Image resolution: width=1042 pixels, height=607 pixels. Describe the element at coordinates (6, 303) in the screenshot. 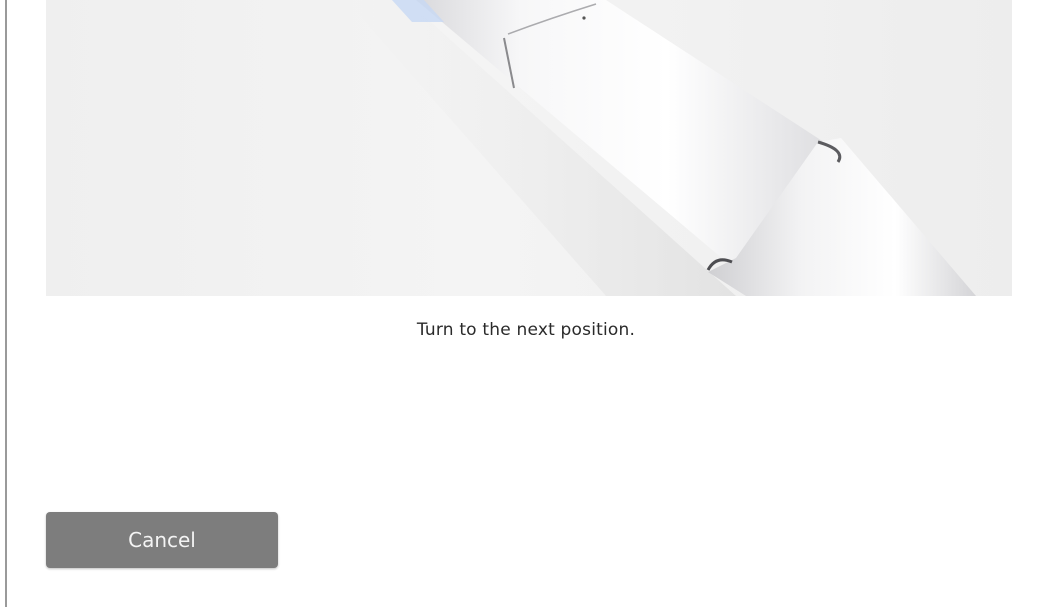

I see `window-border` at that location.